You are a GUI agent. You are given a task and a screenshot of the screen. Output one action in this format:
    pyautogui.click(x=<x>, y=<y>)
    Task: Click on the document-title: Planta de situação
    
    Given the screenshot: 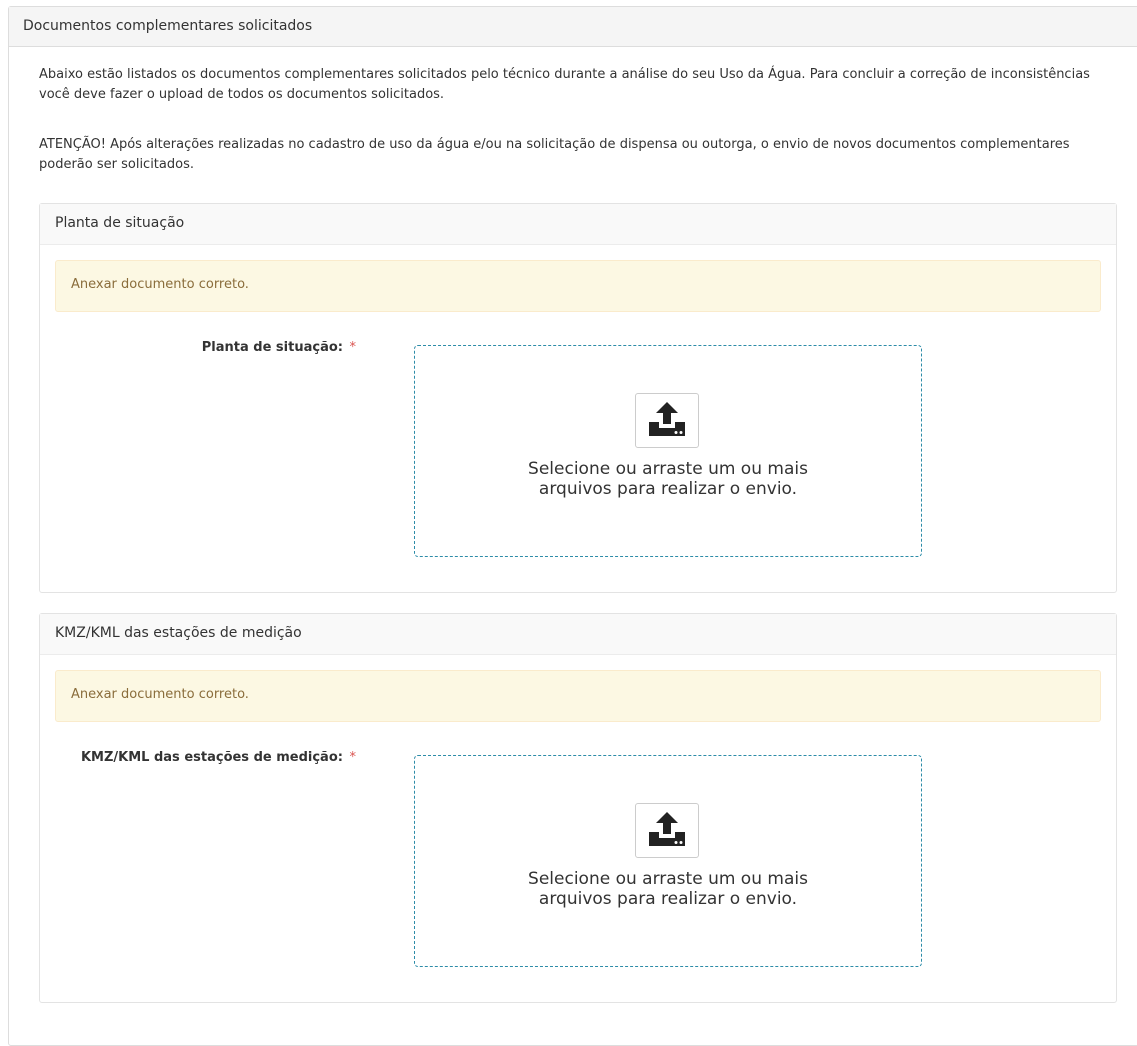 What is the action you would take?
    pyautogui.click(x=578, y=224)
    